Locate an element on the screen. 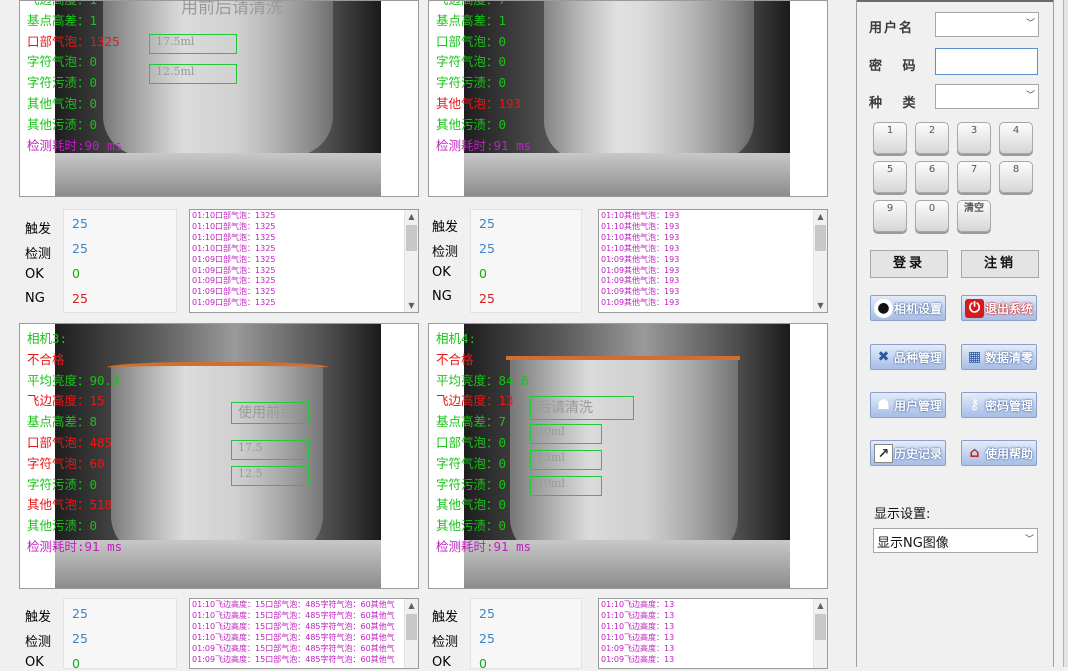 The image size is (1068, 671). type-select: ﹀ is located at coordinates (987, 96).